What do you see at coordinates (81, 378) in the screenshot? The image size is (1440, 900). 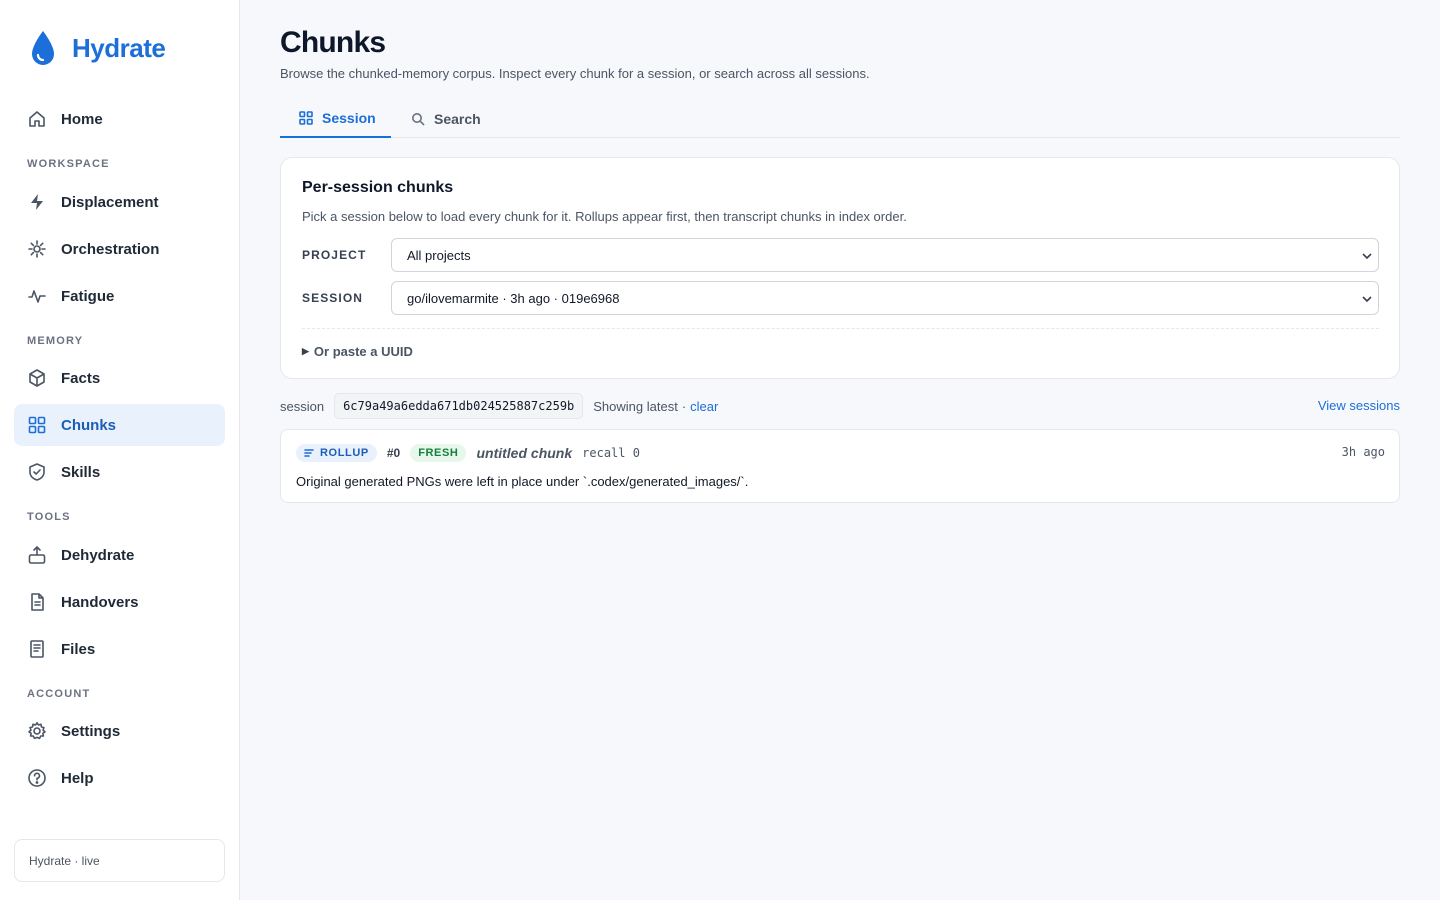 I see `sidebar-item-label: Facts` at bounding box center [81, 378].